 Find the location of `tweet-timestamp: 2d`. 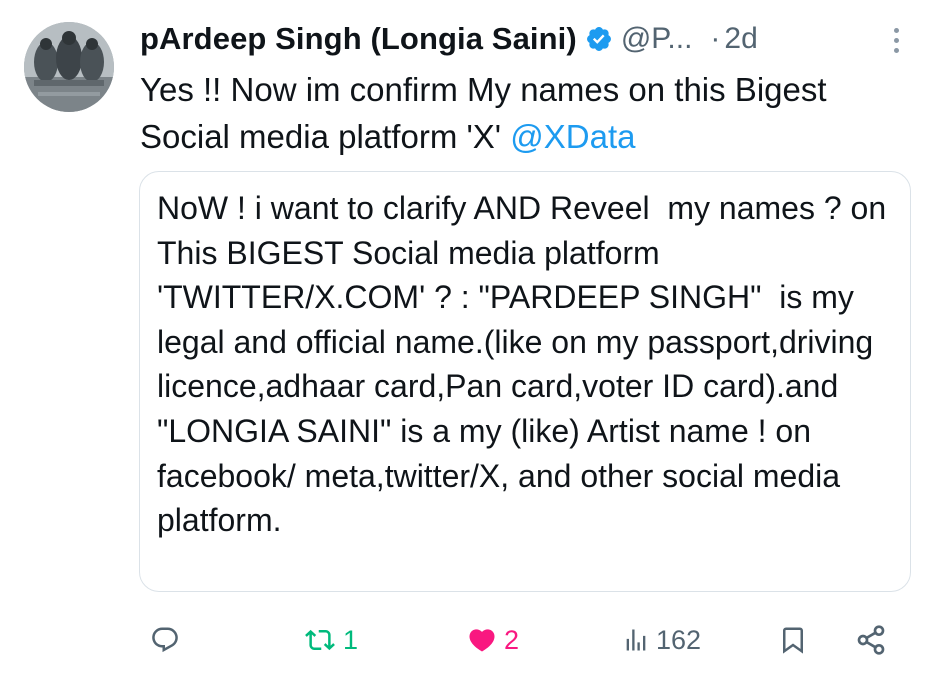

tweet-timestamp: 2d is located at coordinates (740, 39).